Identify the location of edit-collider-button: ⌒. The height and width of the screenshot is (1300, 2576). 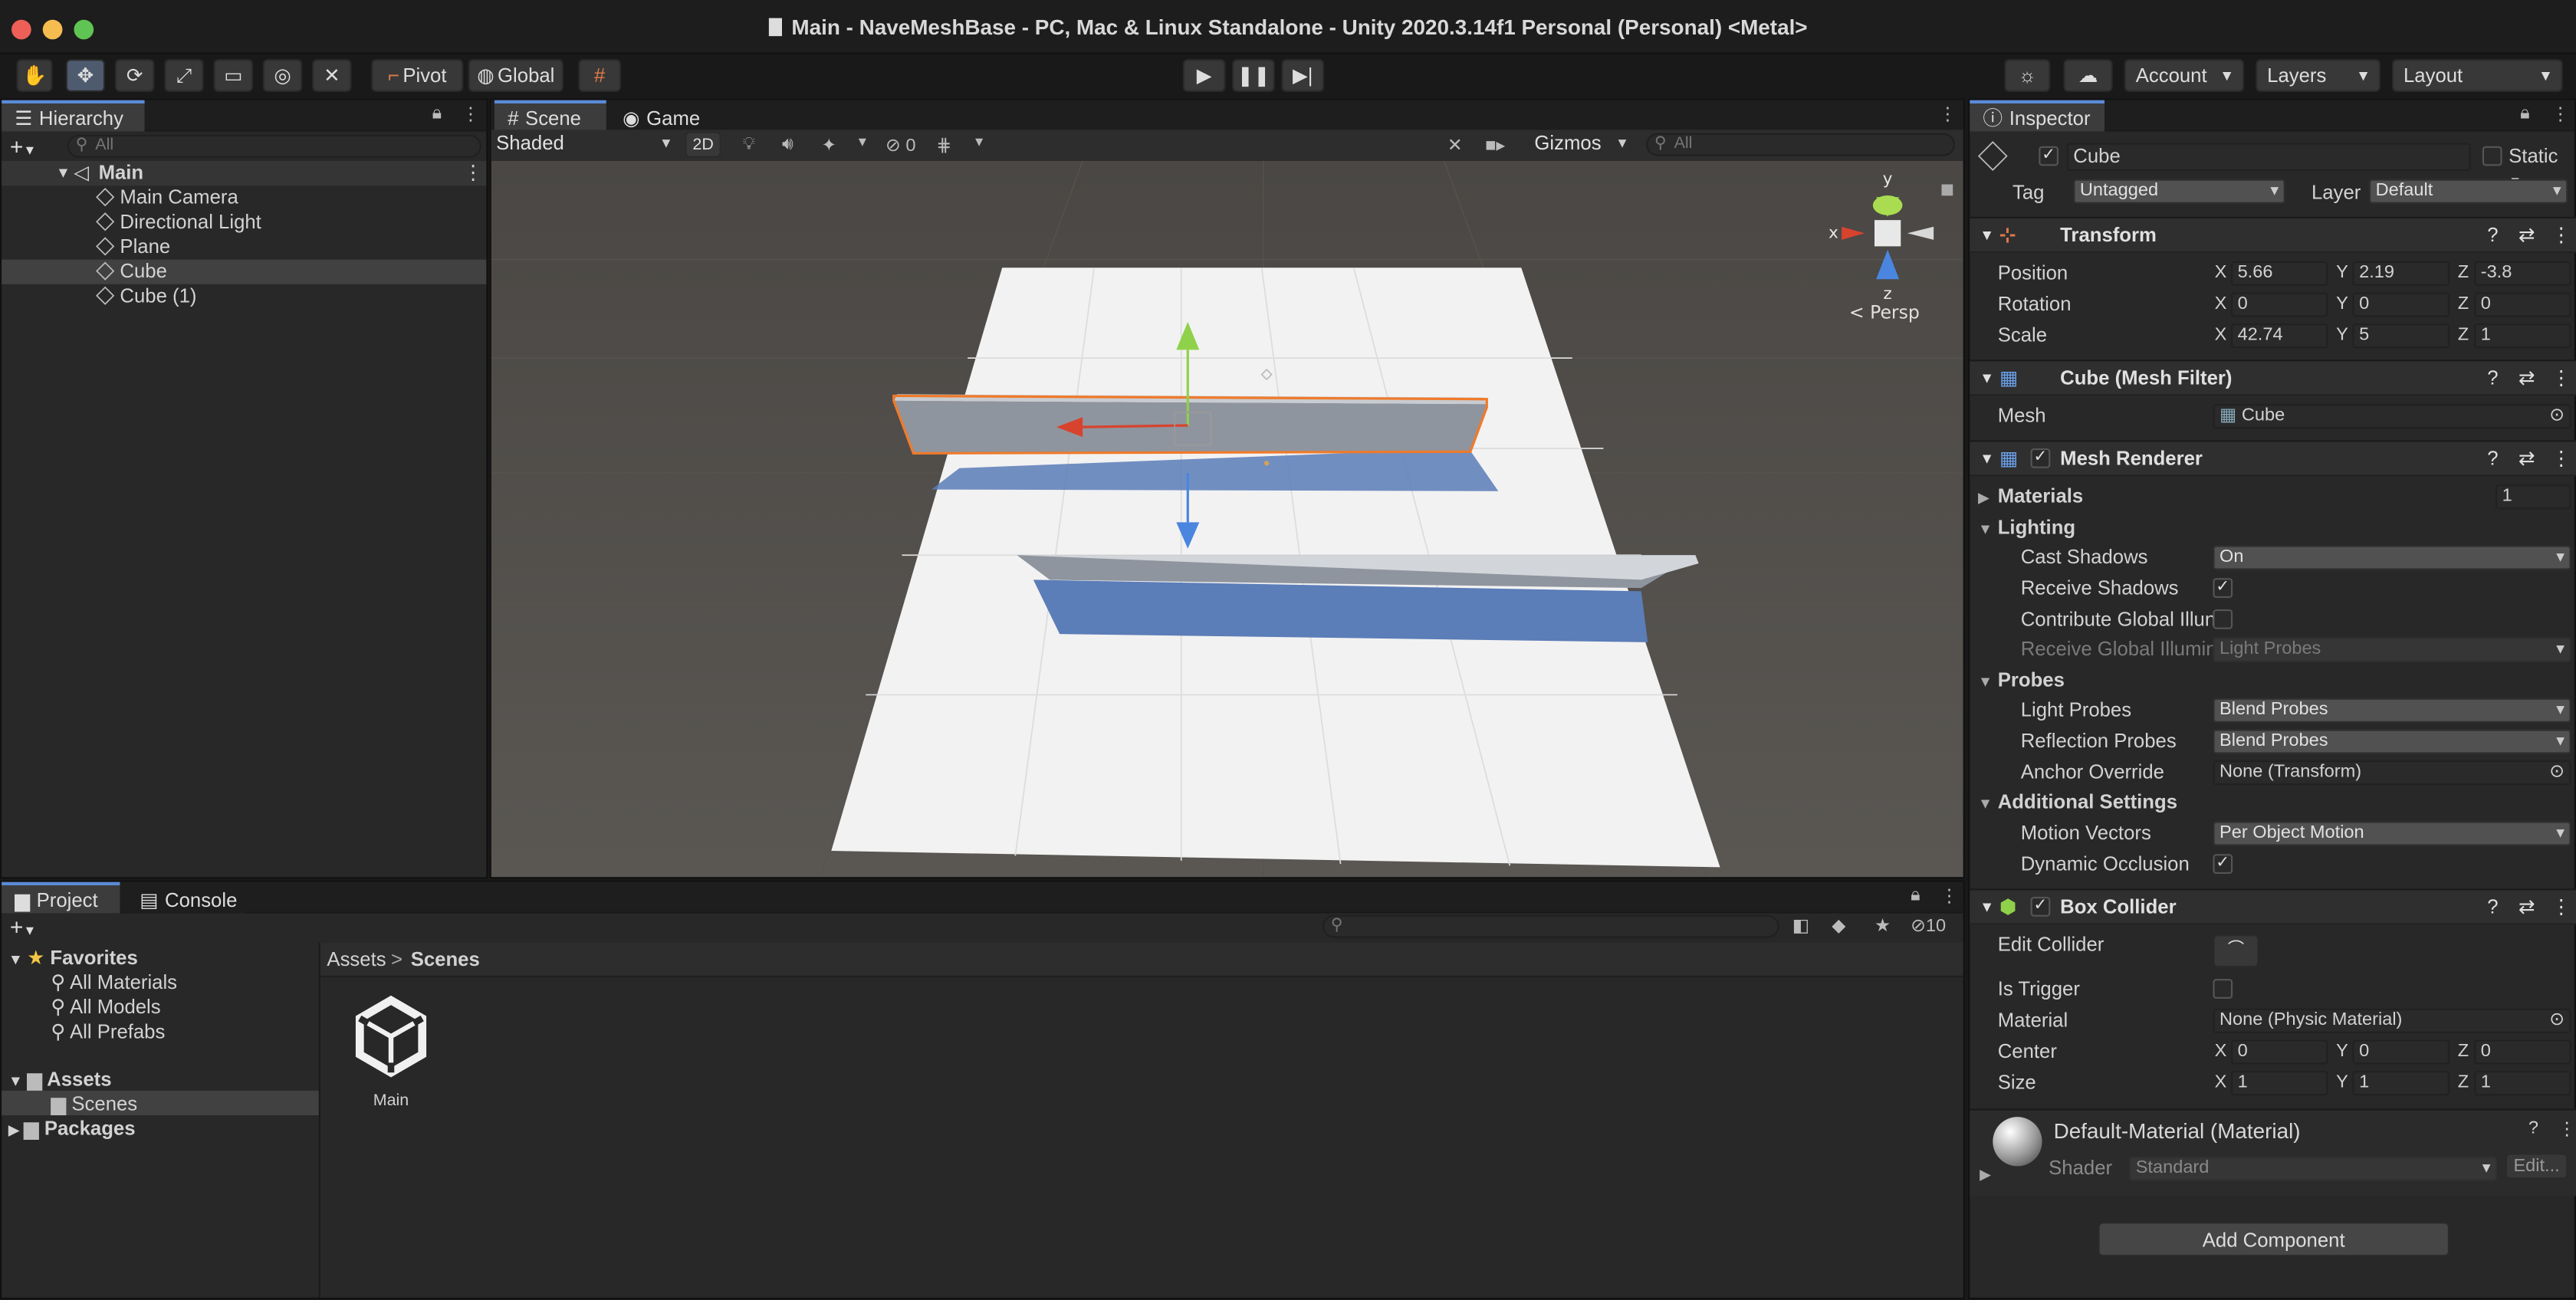
(2236, 951).